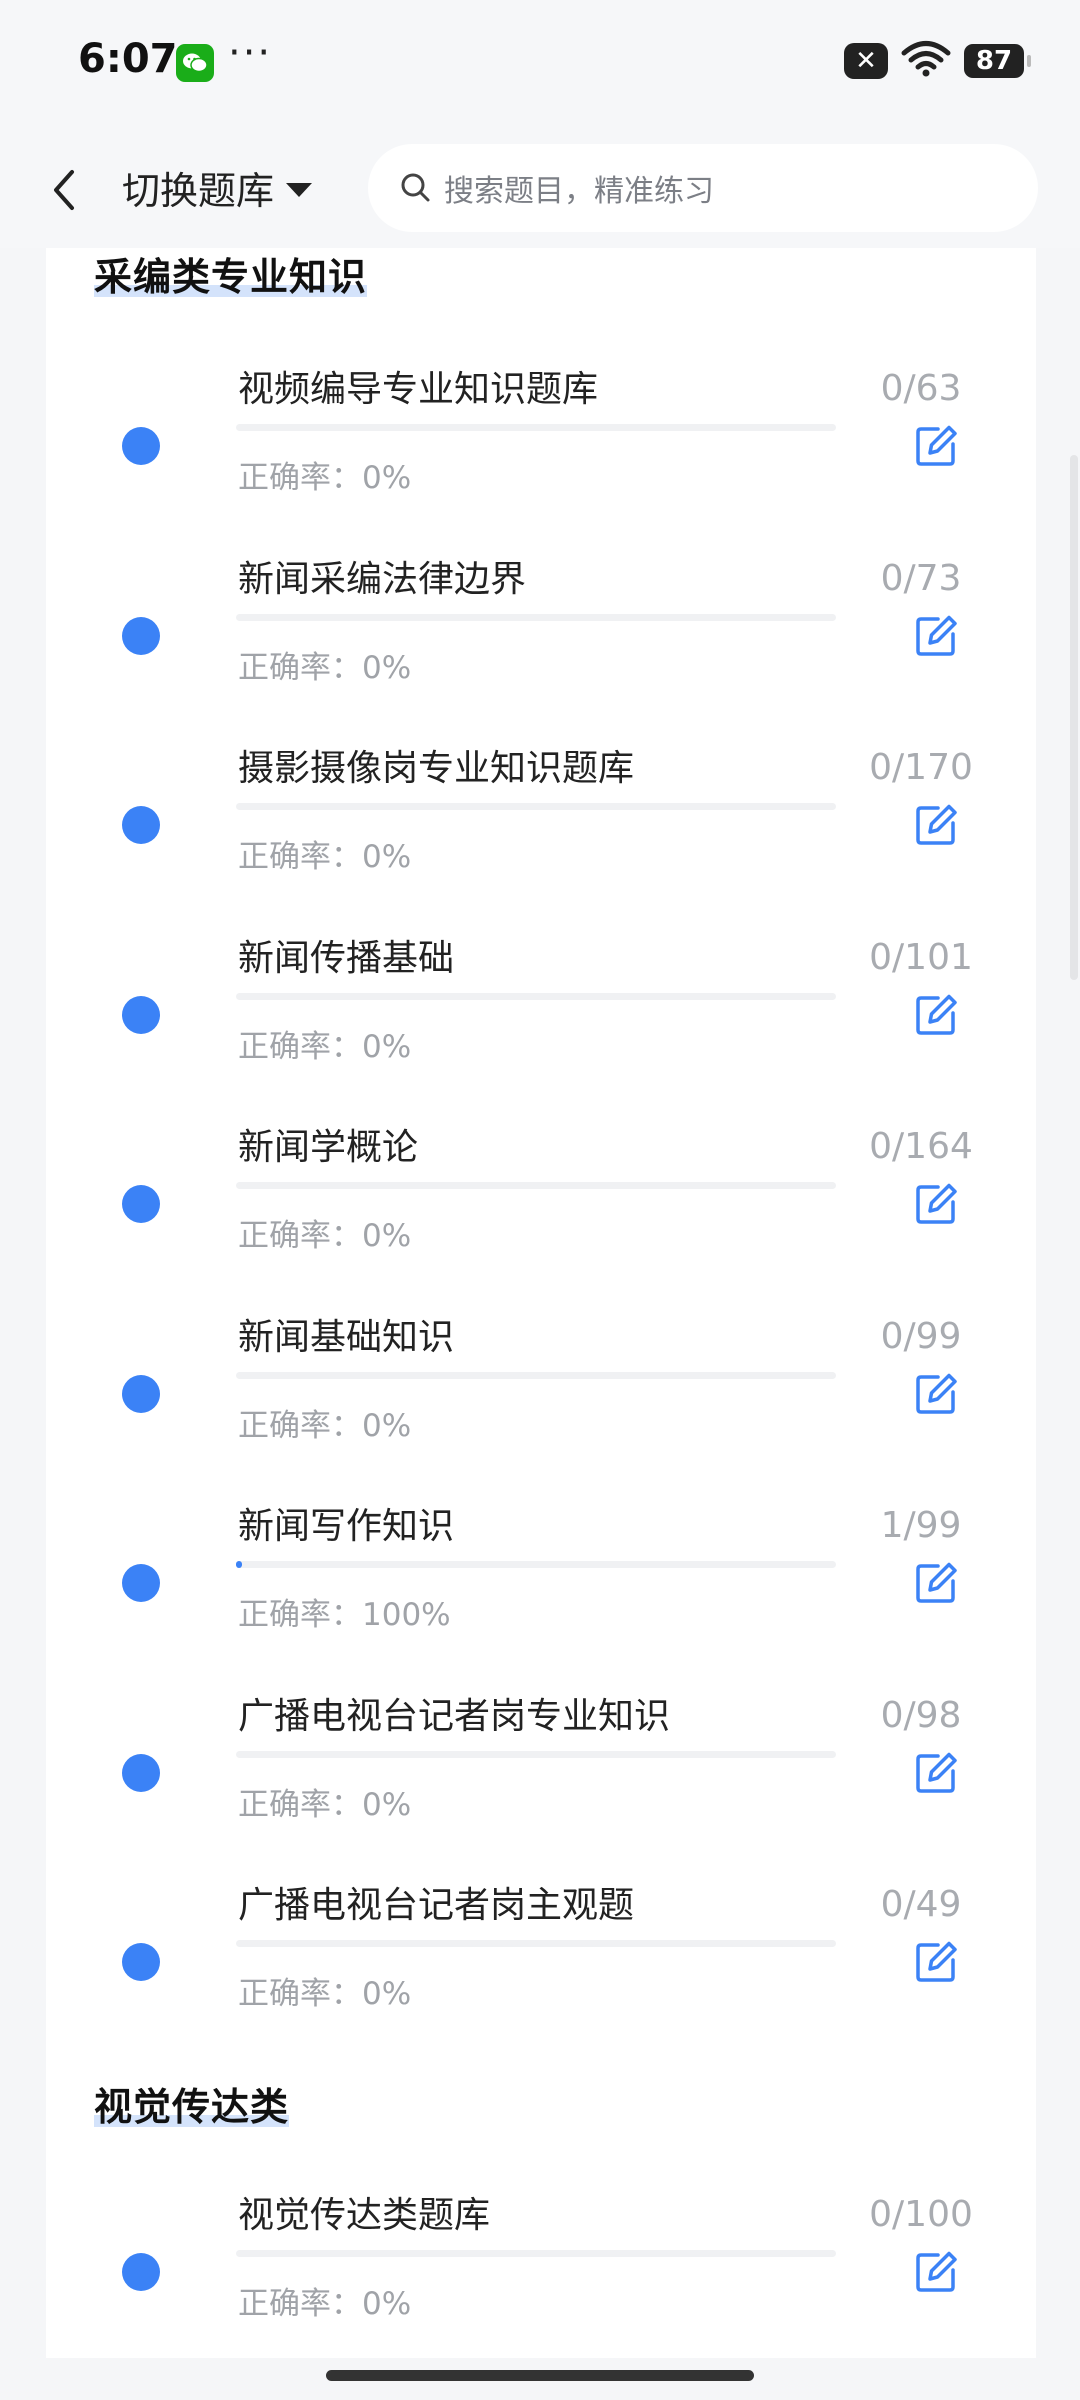 Image resolution: width=1080 pixels, height=2400 pixels. Describe the element at coordinates (64, 190) in the screenshot. I see `back-arrow-icon` at that location.